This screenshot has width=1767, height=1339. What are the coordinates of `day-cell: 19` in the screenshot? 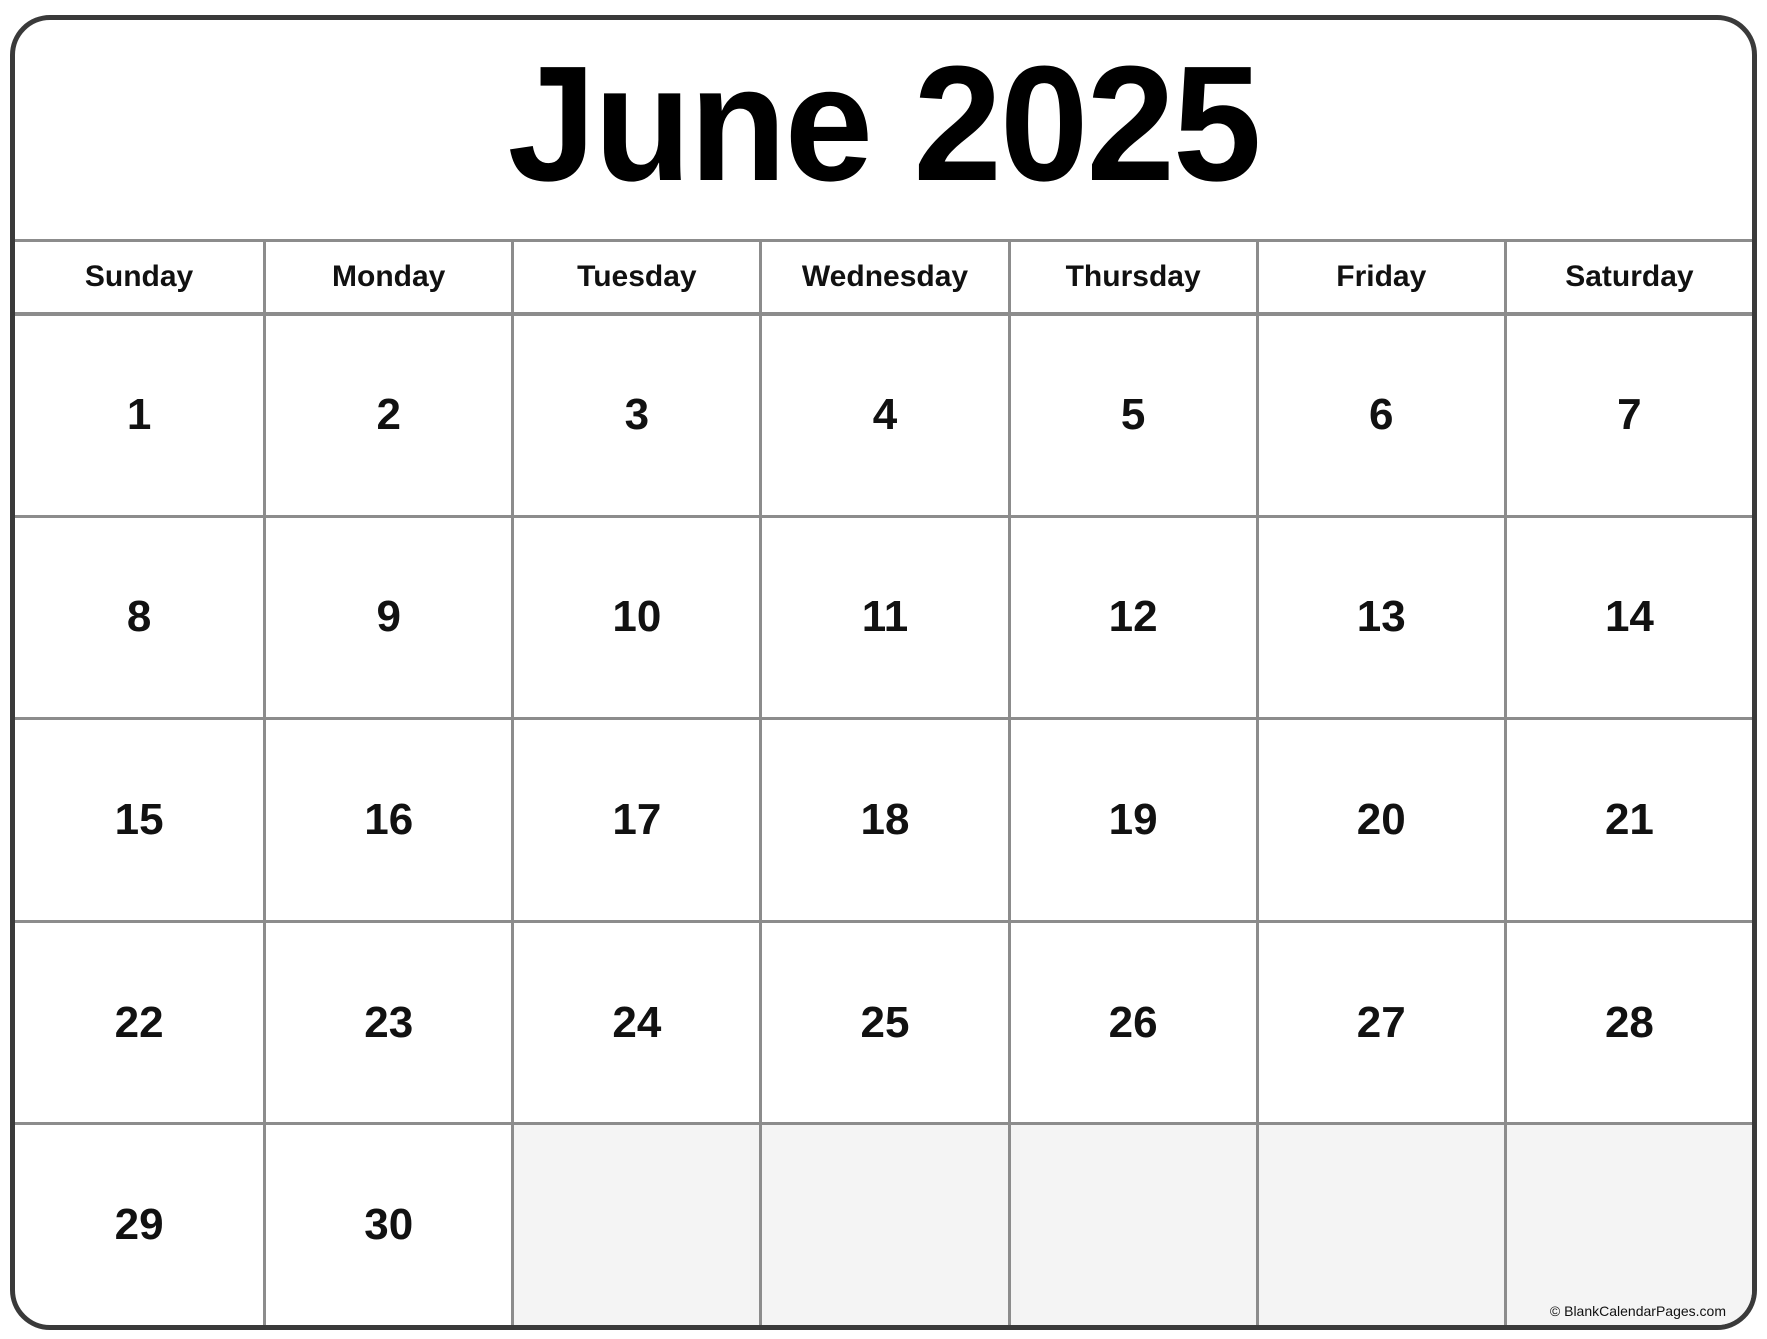 It's located at (1131, 818).